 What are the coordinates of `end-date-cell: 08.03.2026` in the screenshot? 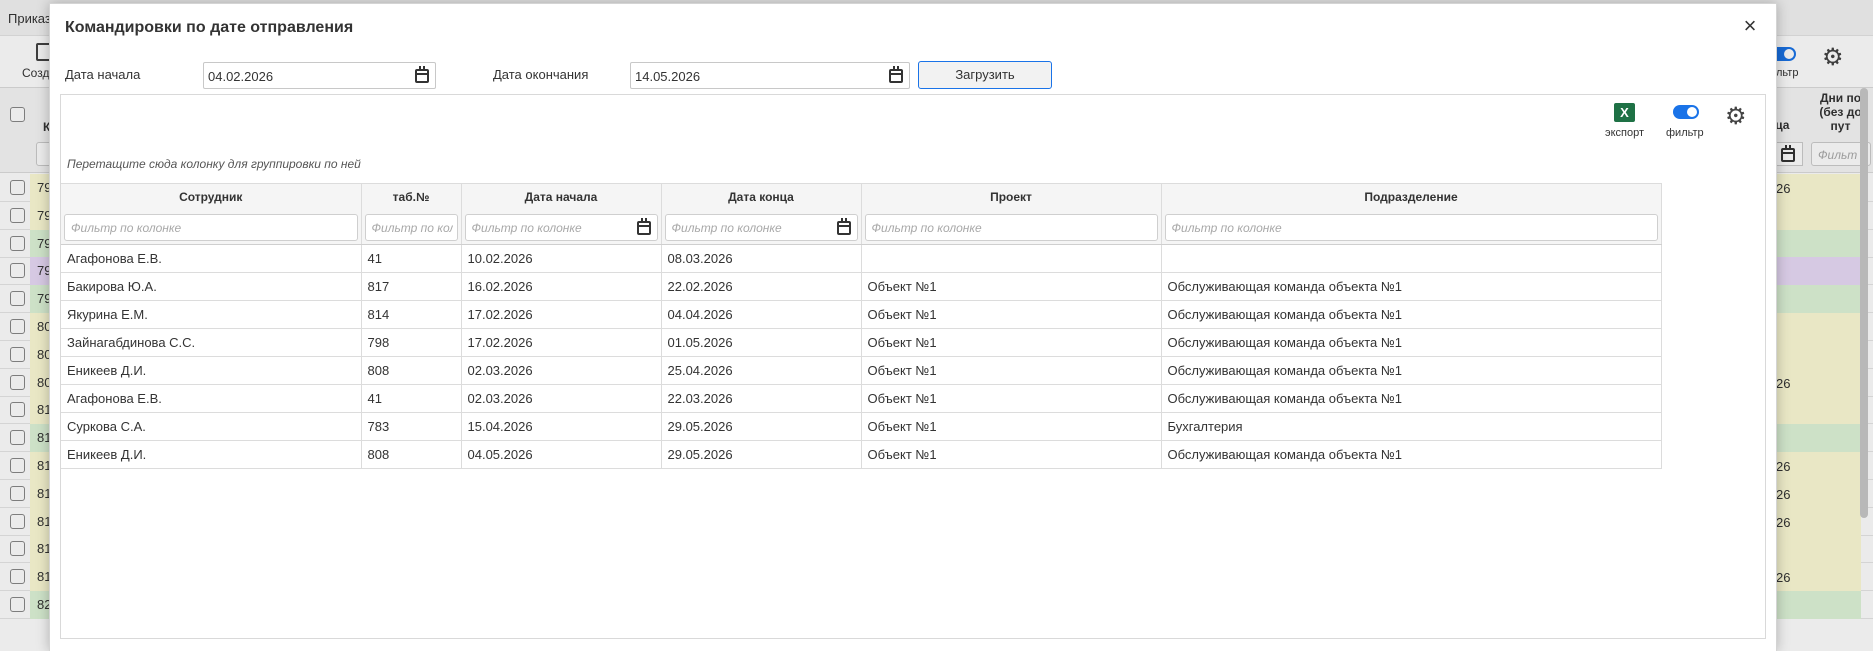 It's located at (761, 258).